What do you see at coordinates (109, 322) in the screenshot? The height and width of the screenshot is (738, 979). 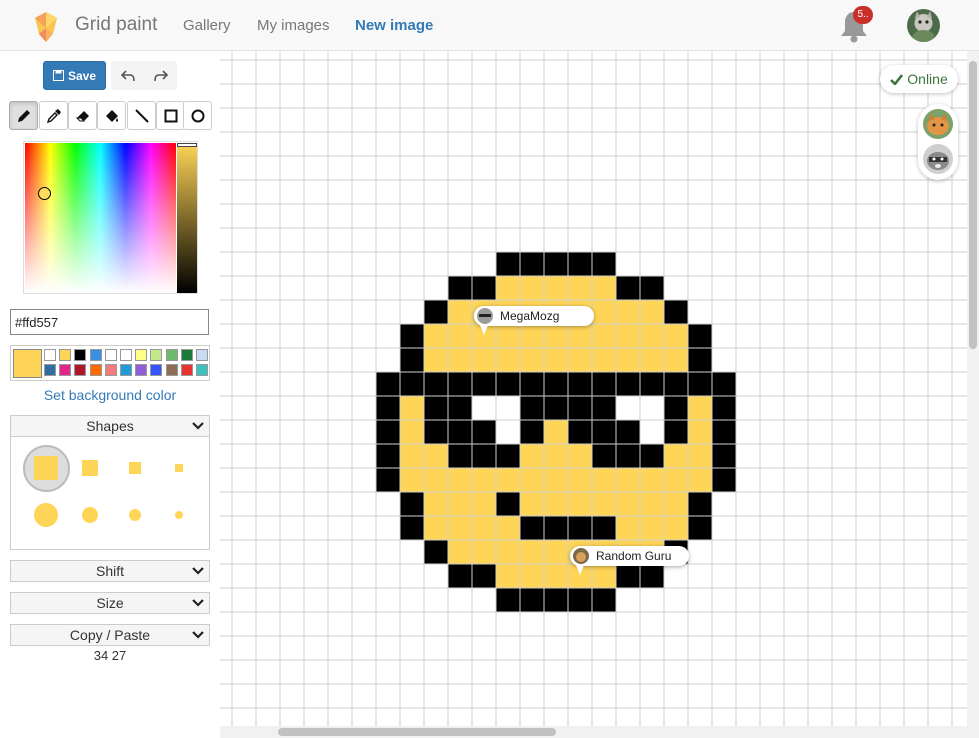 I see `hex-color-input` at bounding box center [109, 322].